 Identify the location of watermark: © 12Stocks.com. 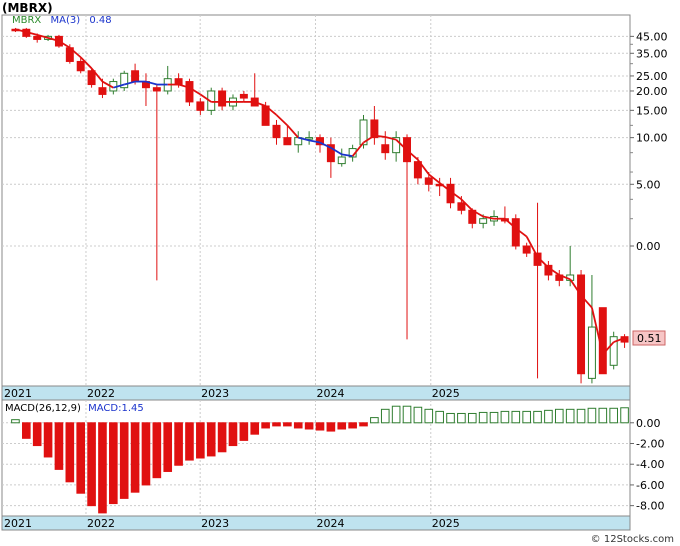
(632, 539).